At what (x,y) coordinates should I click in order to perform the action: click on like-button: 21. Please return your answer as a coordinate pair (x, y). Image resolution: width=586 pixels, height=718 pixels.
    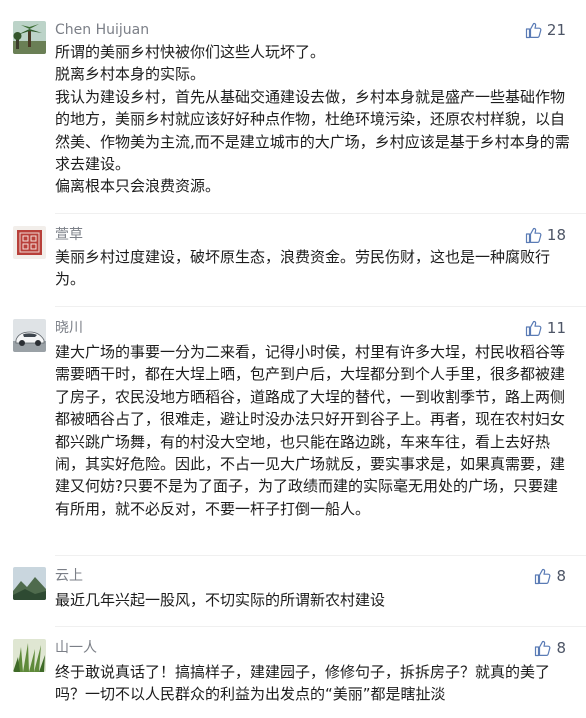
    Looking at the image, I should click on (545, 30).